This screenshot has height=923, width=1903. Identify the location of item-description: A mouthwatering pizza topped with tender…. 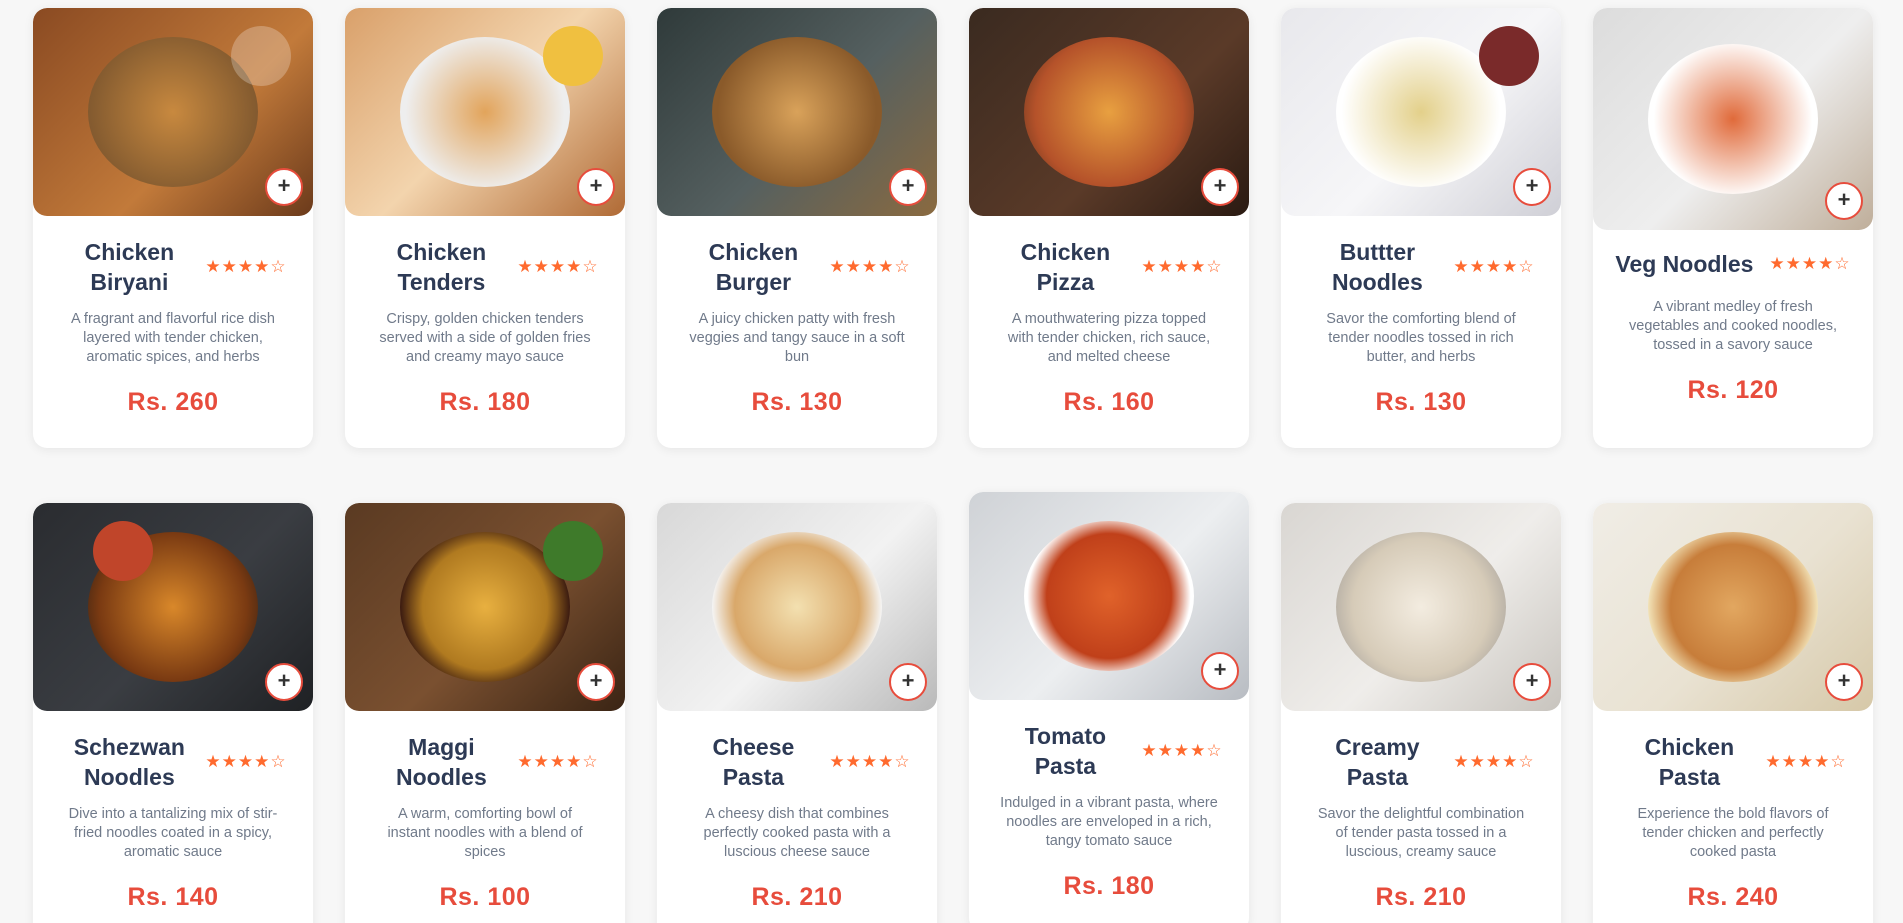
(1109, 338).